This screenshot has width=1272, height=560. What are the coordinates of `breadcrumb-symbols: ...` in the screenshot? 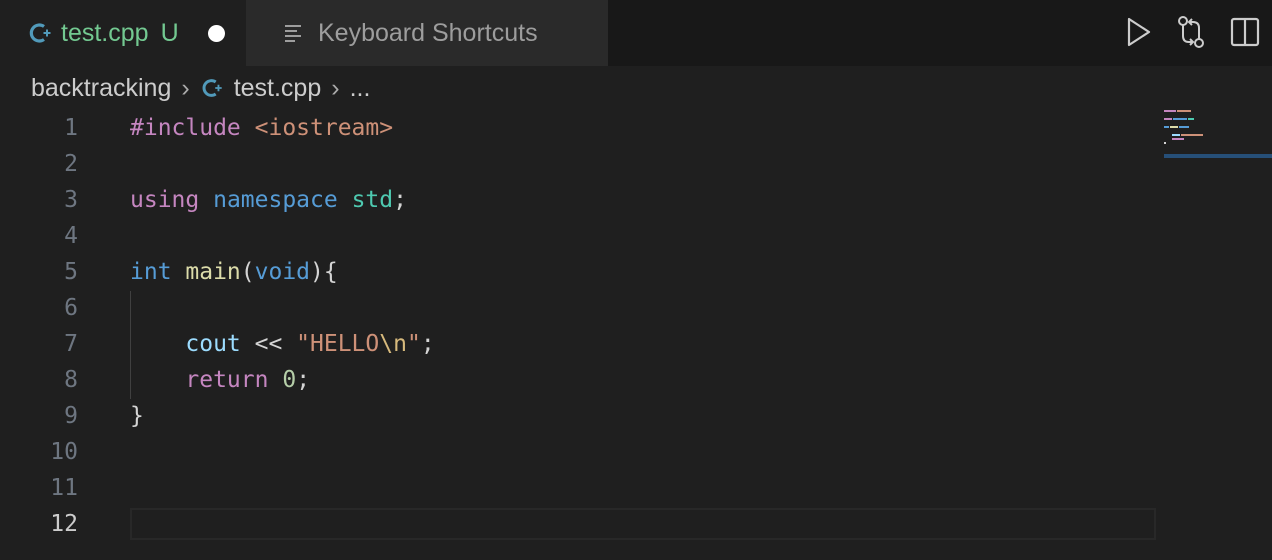 It's located at (360, 88).